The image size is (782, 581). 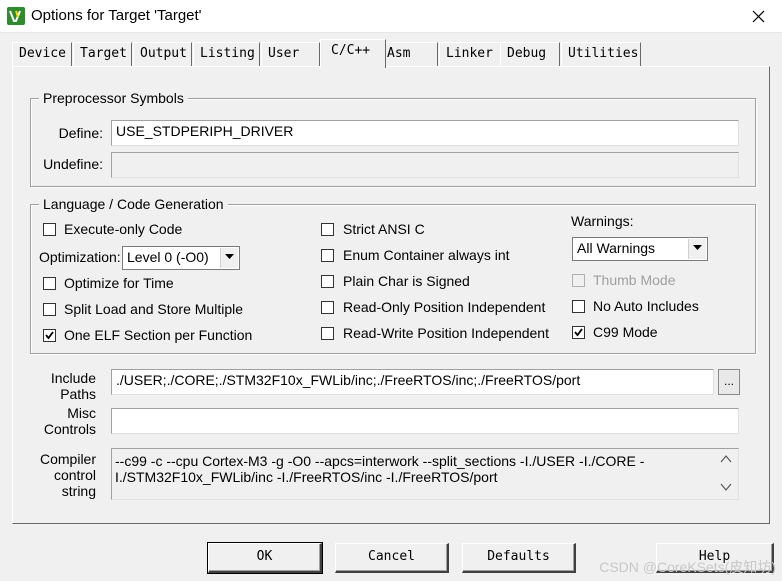 What do you see at coordinates (406, 281) in the screenshot?
I see `plain-char-label: Plain Char is Signed` at bounding box center [406, 281].